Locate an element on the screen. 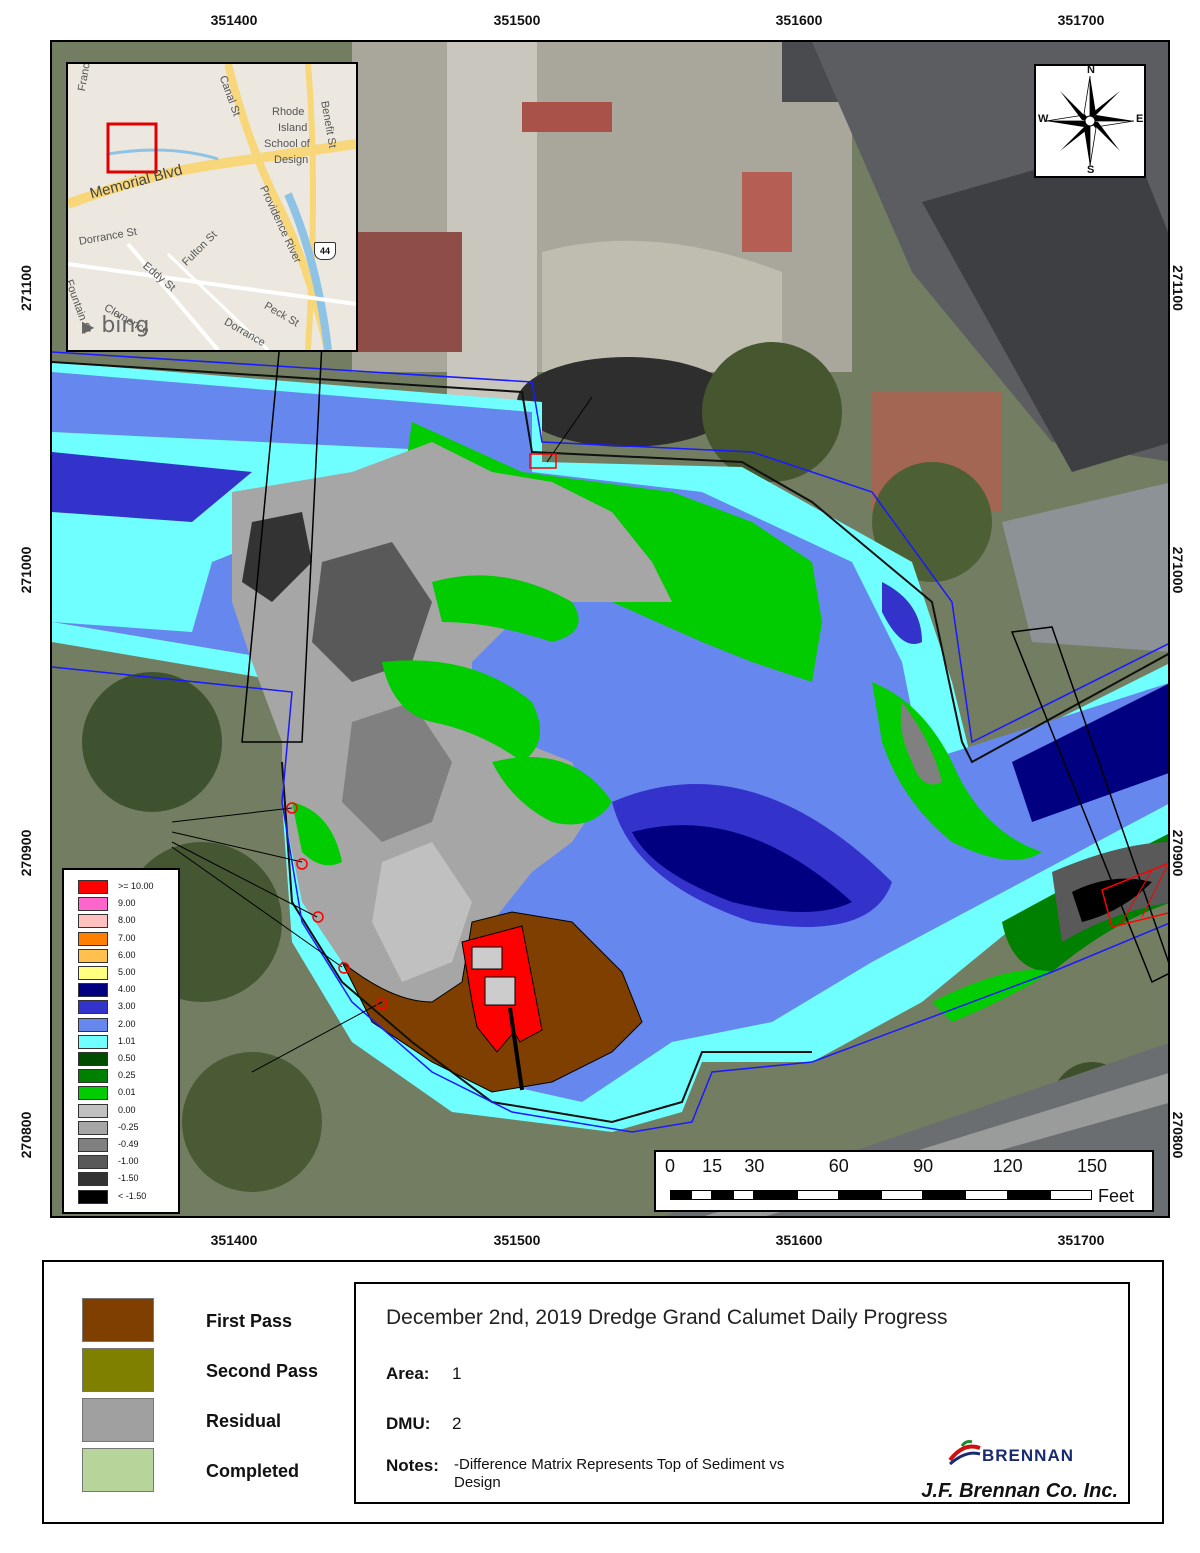 The width and height of the screenshot is (1200, 1553). compass-rose-icon is located at coordinates (1090, 121).